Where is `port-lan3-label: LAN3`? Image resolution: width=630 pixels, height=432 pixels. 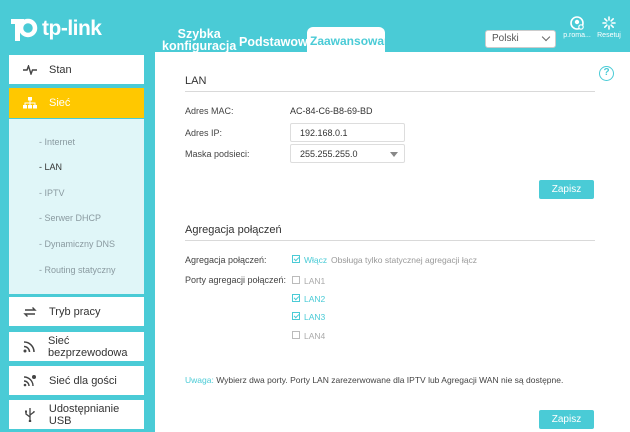
port-lan3-label: LAN3 is located at coordinates (314, 317).